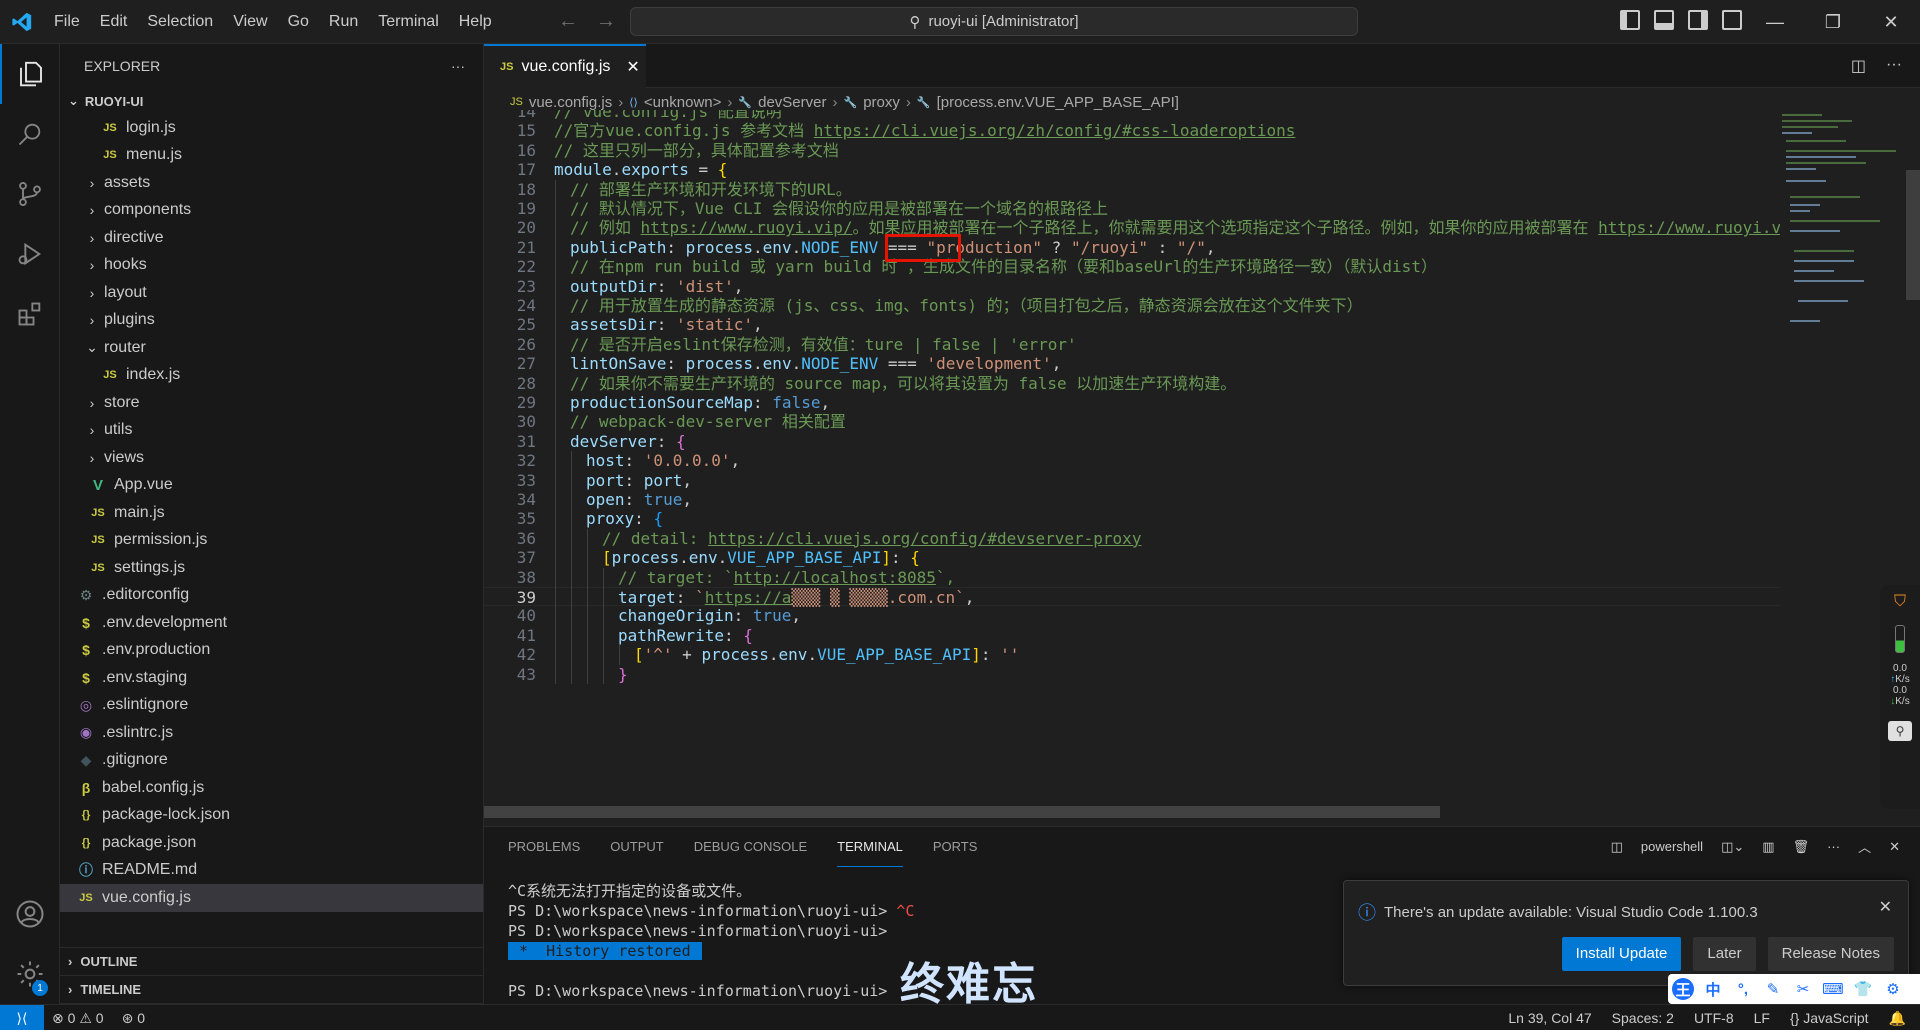  What do you see at coordinates (271, 871) in the screenshot?
I see `tree-file: ⓘ README.md` at bounding box center [271, 871].